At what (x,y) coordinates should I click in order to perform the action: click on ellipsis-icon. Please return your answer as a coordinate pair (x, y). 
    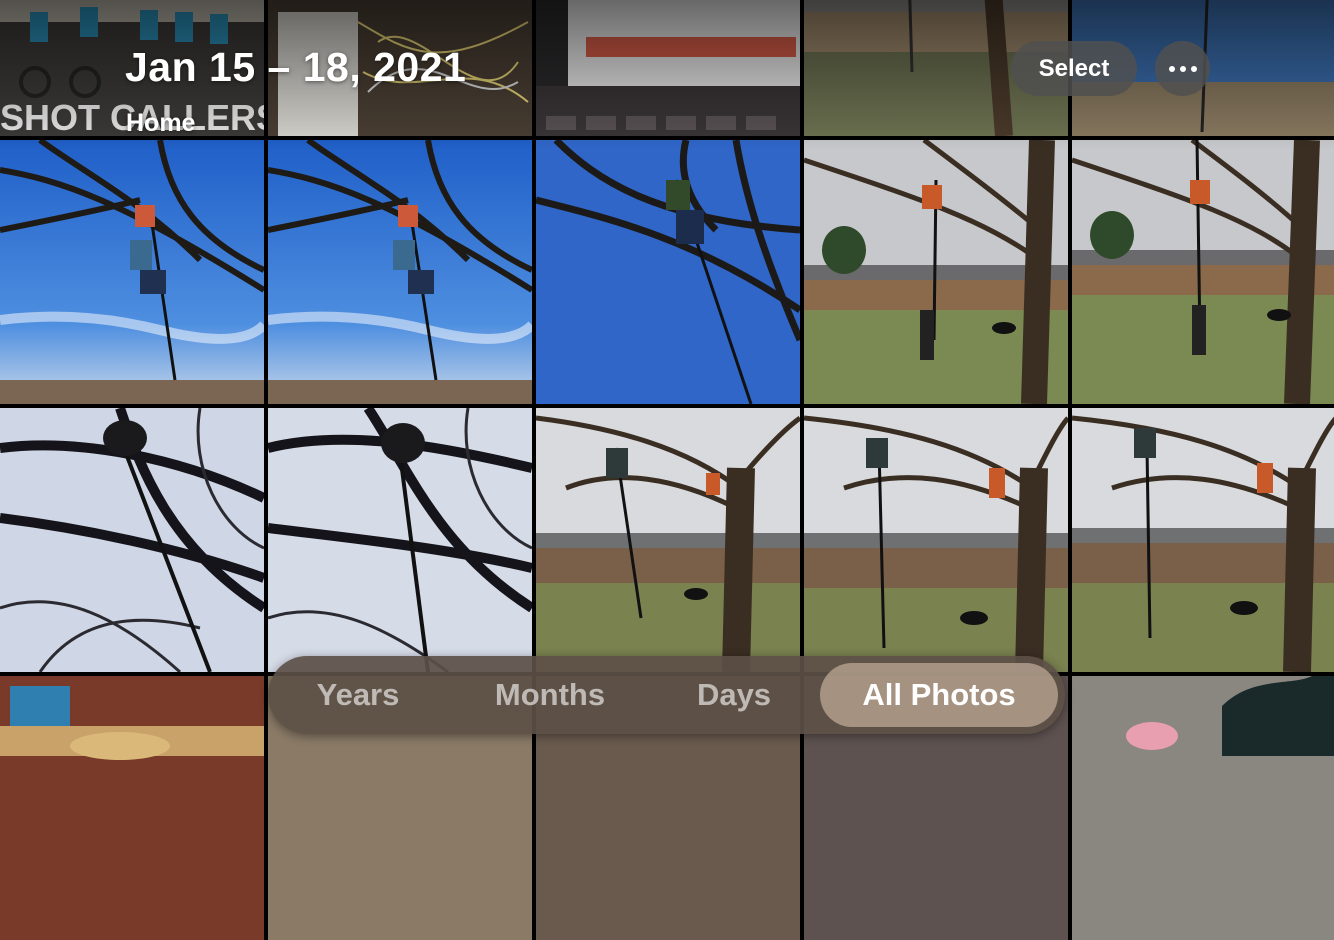
    Looking at the image, I should click on (1182, 68).